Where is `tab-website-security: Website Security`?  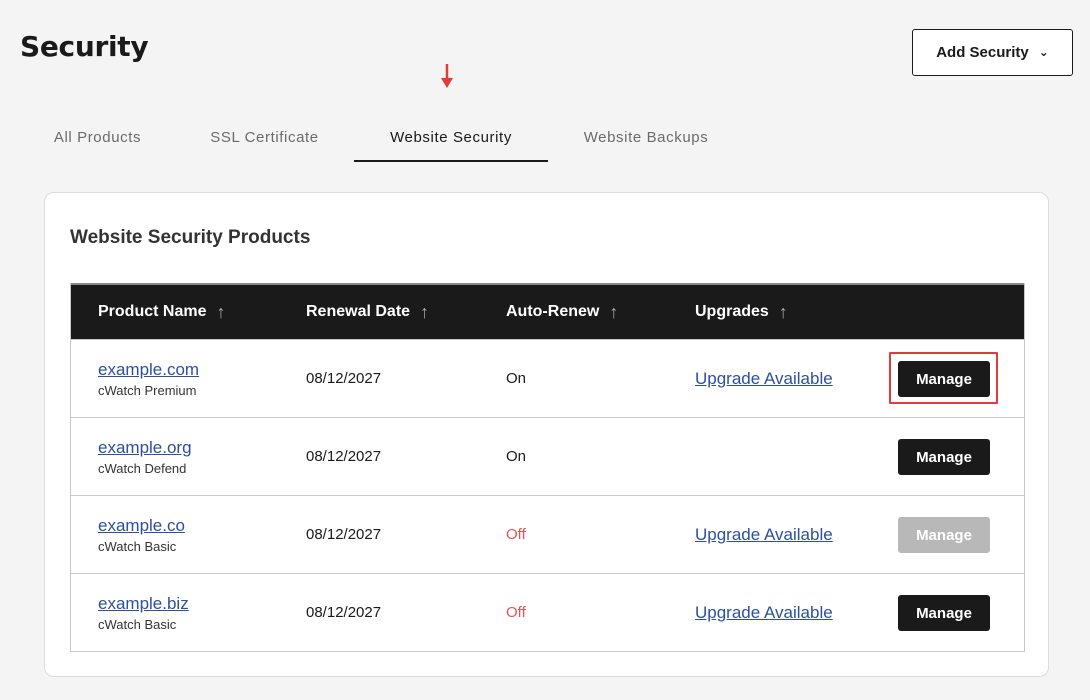
tab-website-security: Website Security is located at coordinates (451, 138).